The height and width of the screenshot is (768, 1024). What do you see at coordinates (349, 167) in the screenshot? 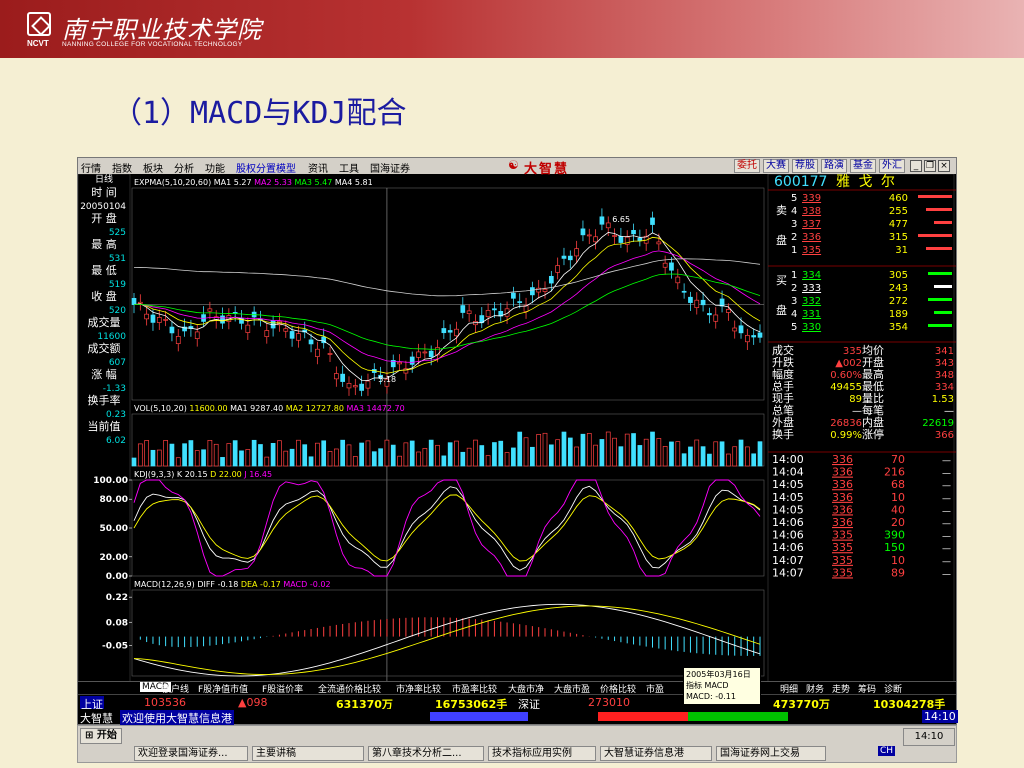
I see `menu-7: 工具` at bounding box center [349, 167].